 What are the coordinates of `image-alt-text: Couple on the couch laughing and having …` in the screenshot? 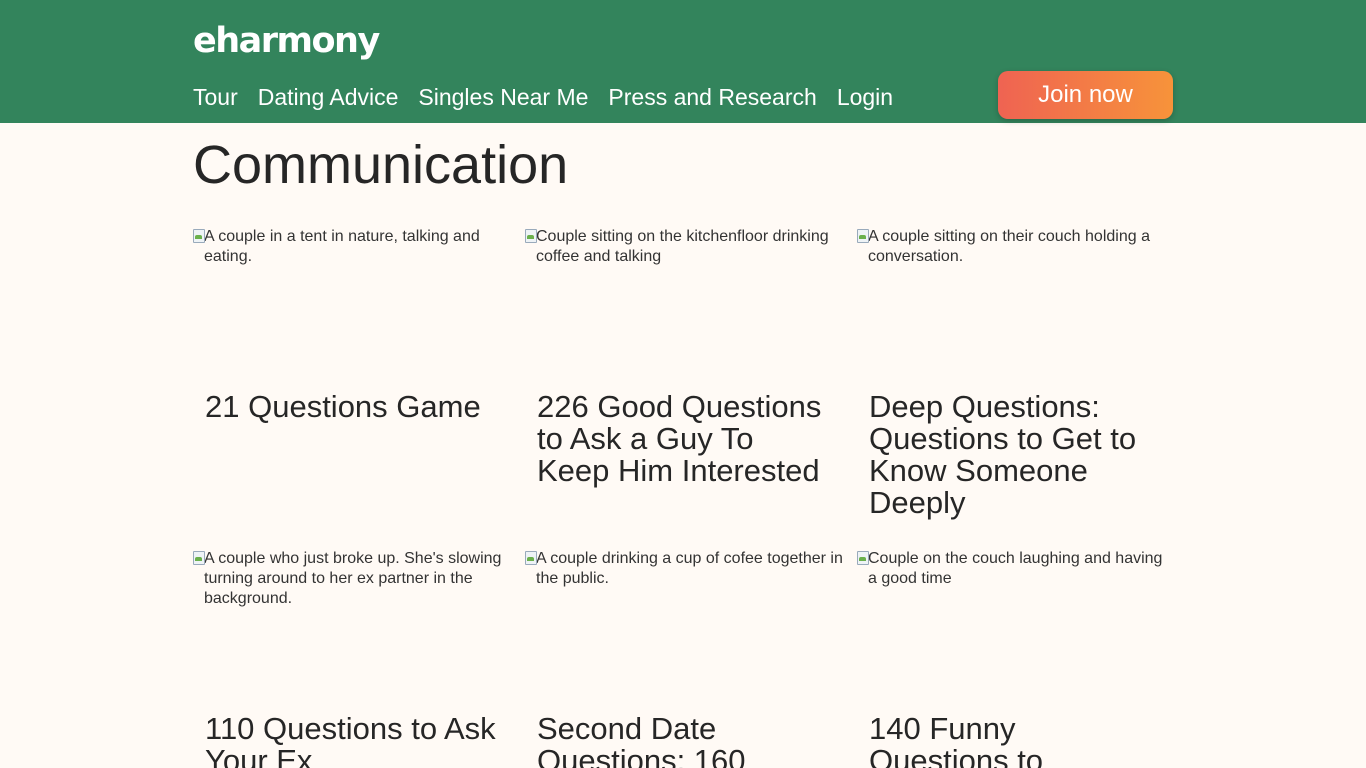 It's located at (1015, 568).